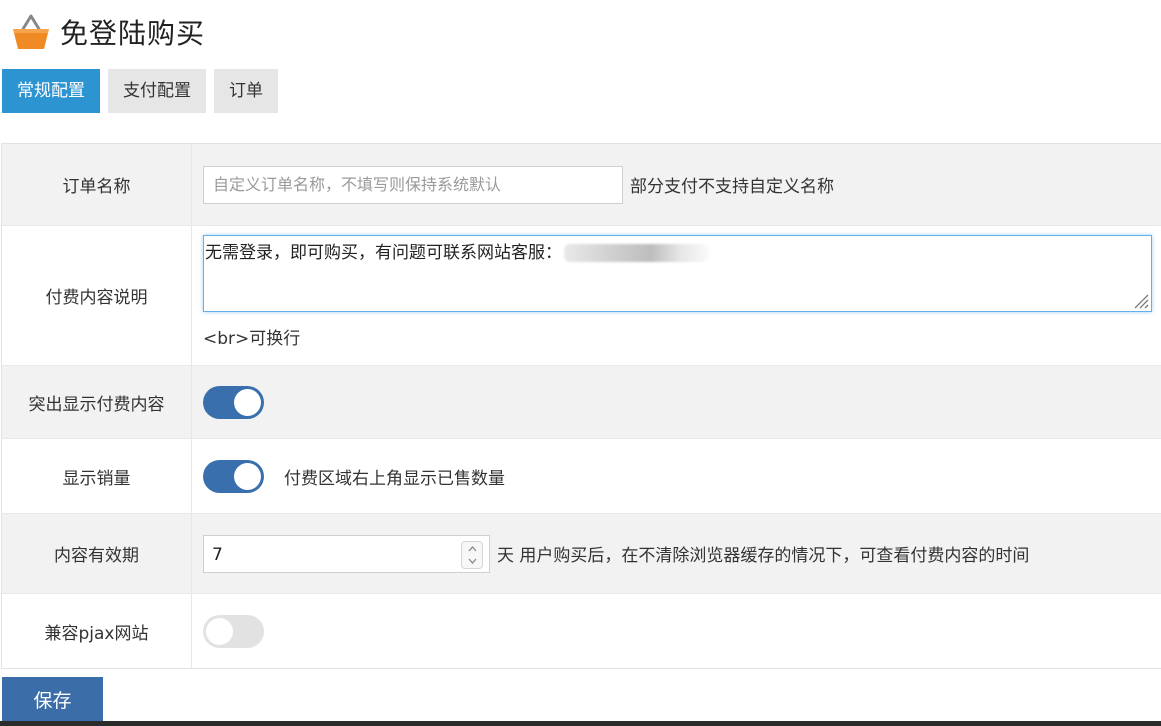  I want to click on show-sales-toggle, so click(233, 476).